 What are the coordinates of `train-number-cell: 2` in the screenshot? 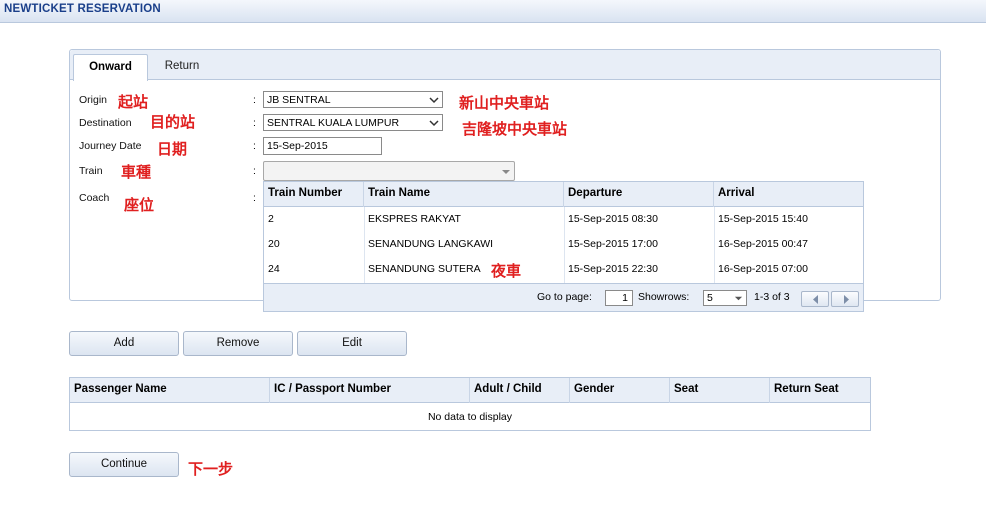 It's located at (271, 219).